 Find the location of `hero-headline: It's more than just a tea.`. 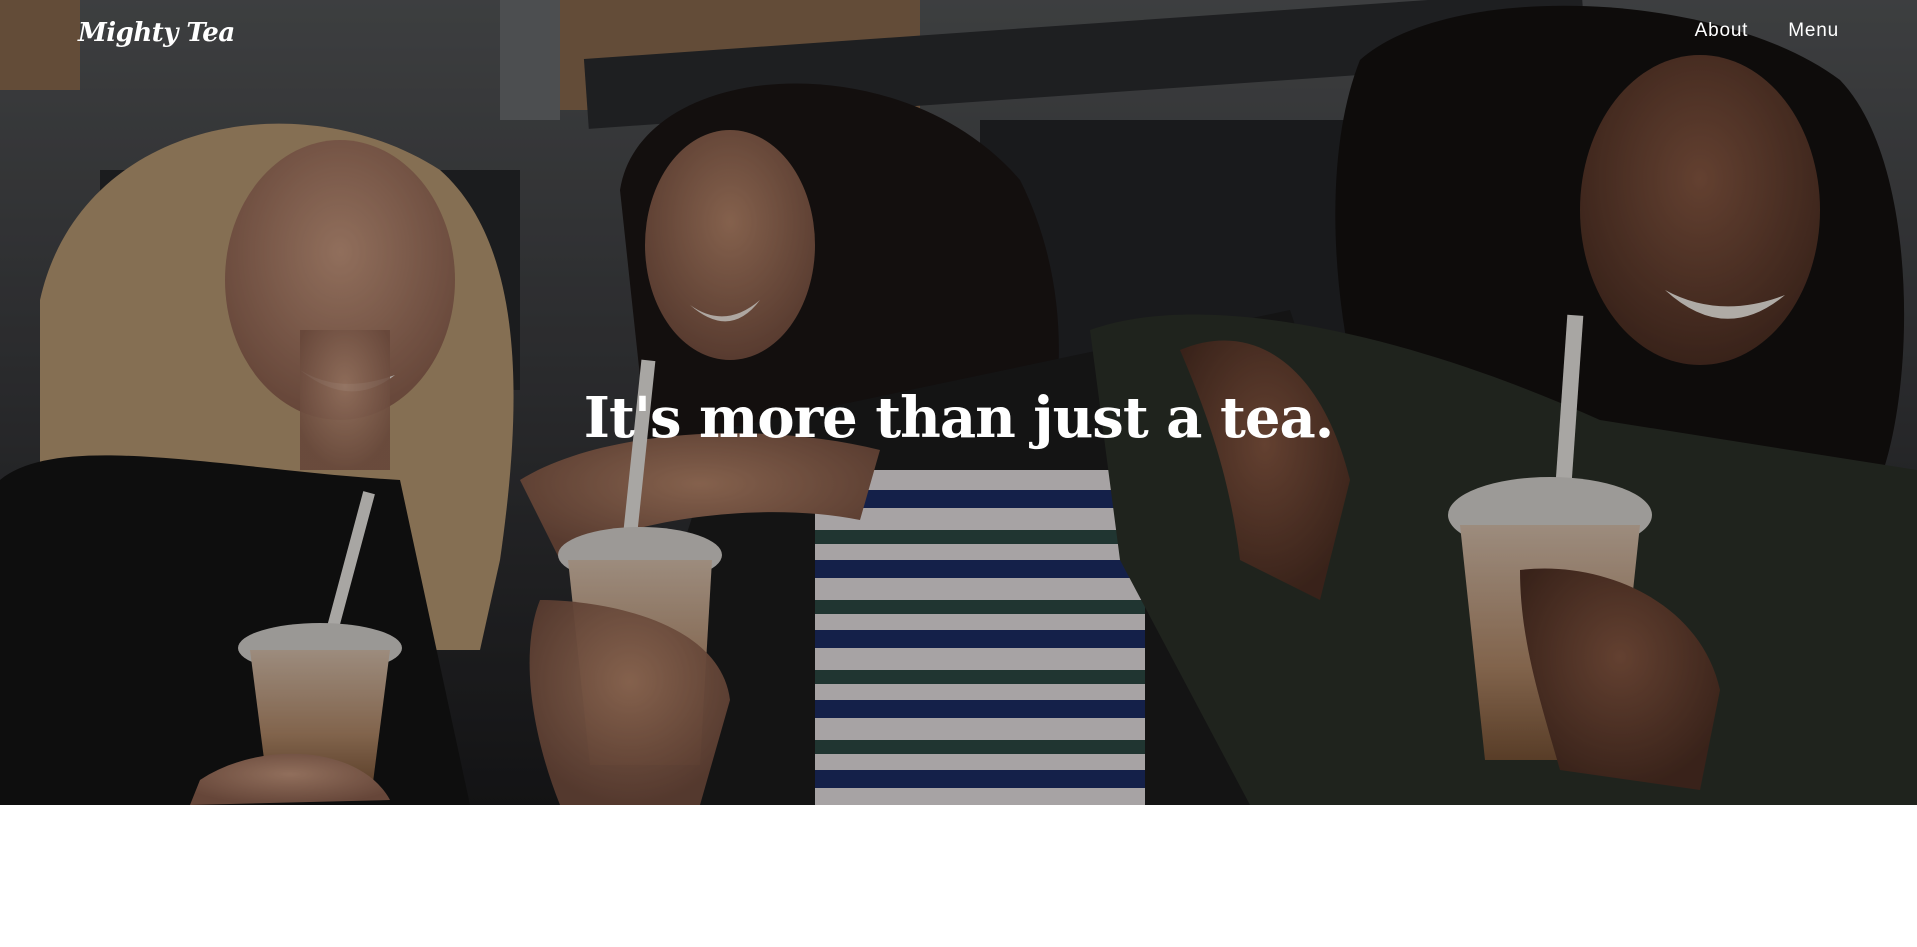

hero-headline: It's more than just a tea. is located at coordinates (958, 418).